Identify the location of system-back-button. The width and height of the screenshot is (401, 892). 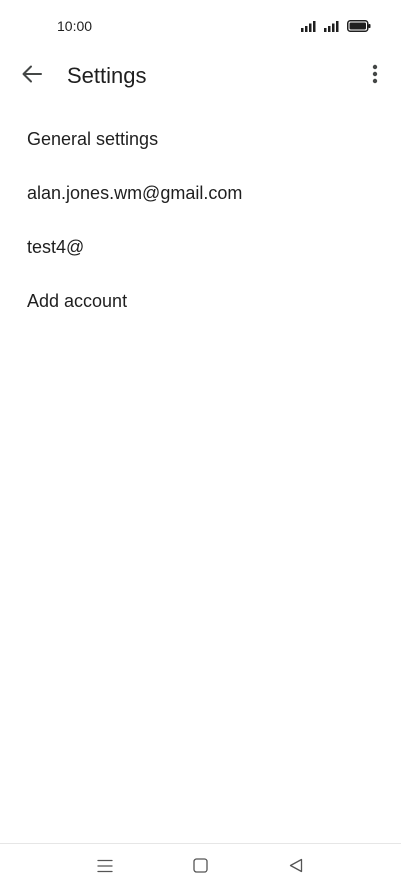
(296, 868).